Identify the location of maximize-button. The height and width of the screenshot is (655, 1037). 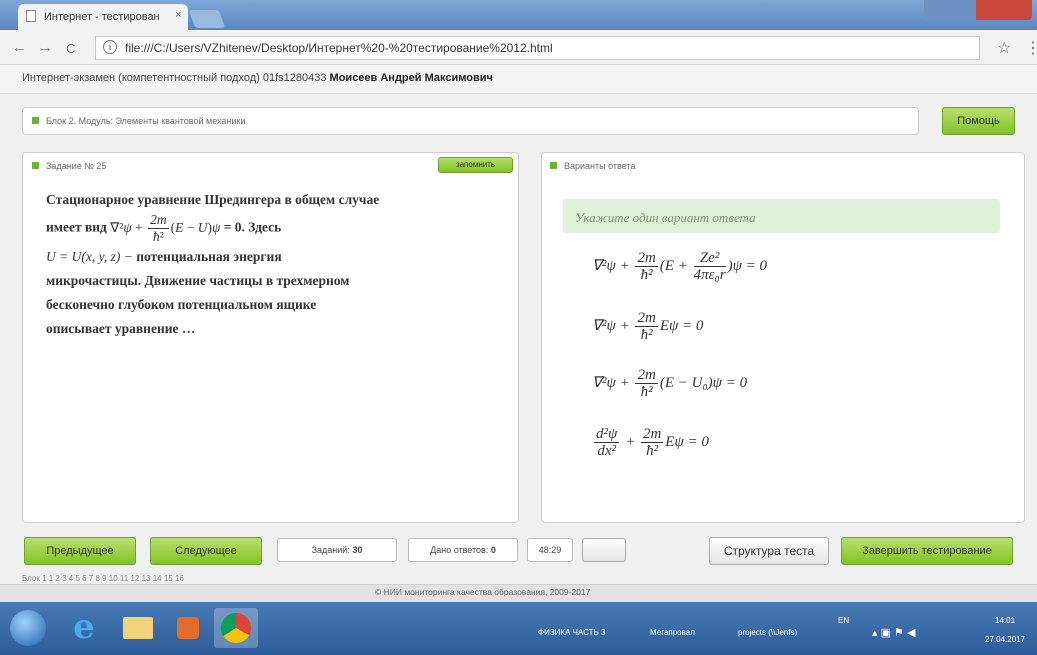
(963, 10).